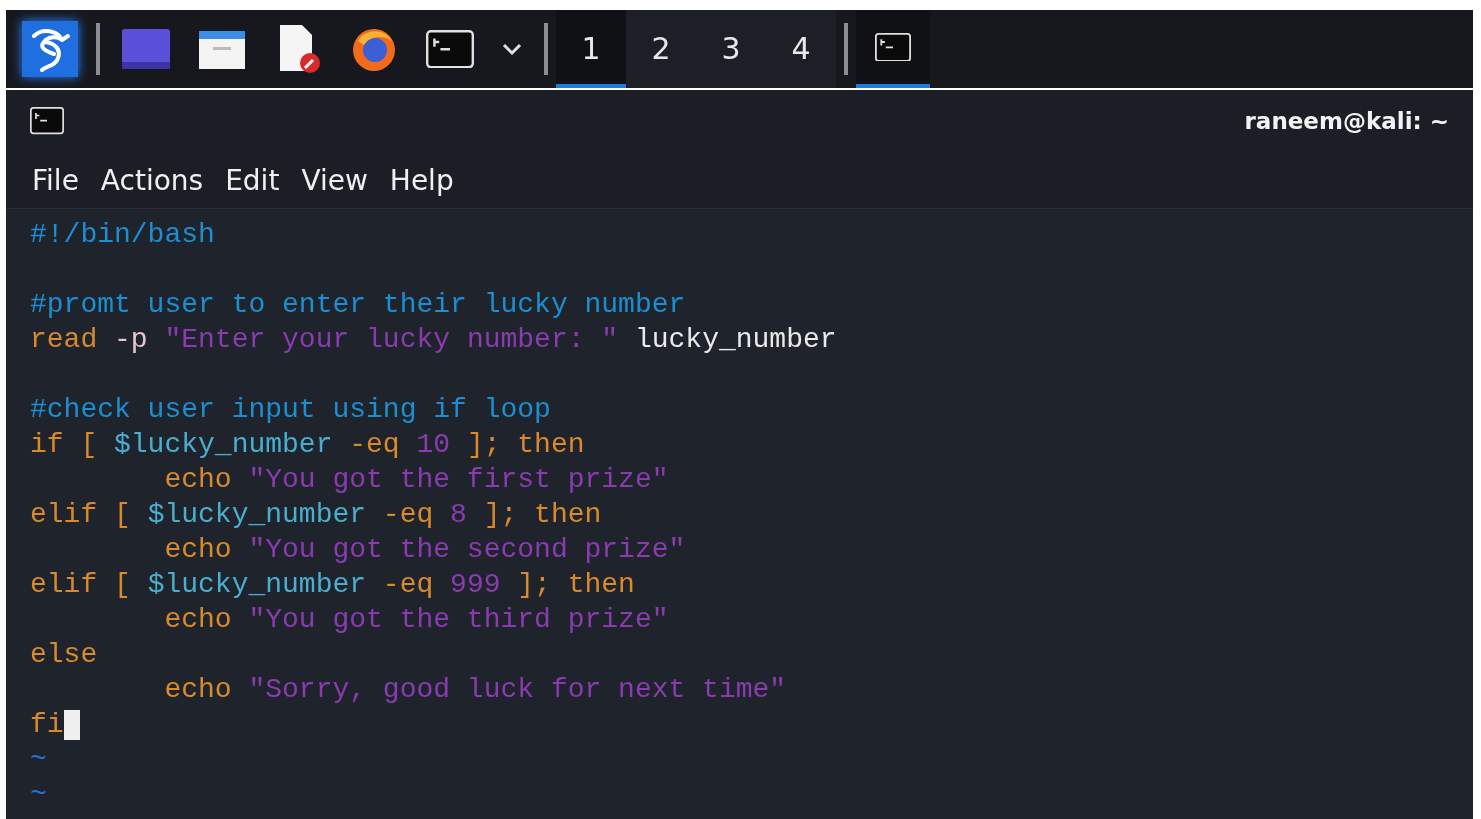  What do you see at coordinates (146, 49) in the screenshot?
I see `window-icon` at bounding box center [146, 49].